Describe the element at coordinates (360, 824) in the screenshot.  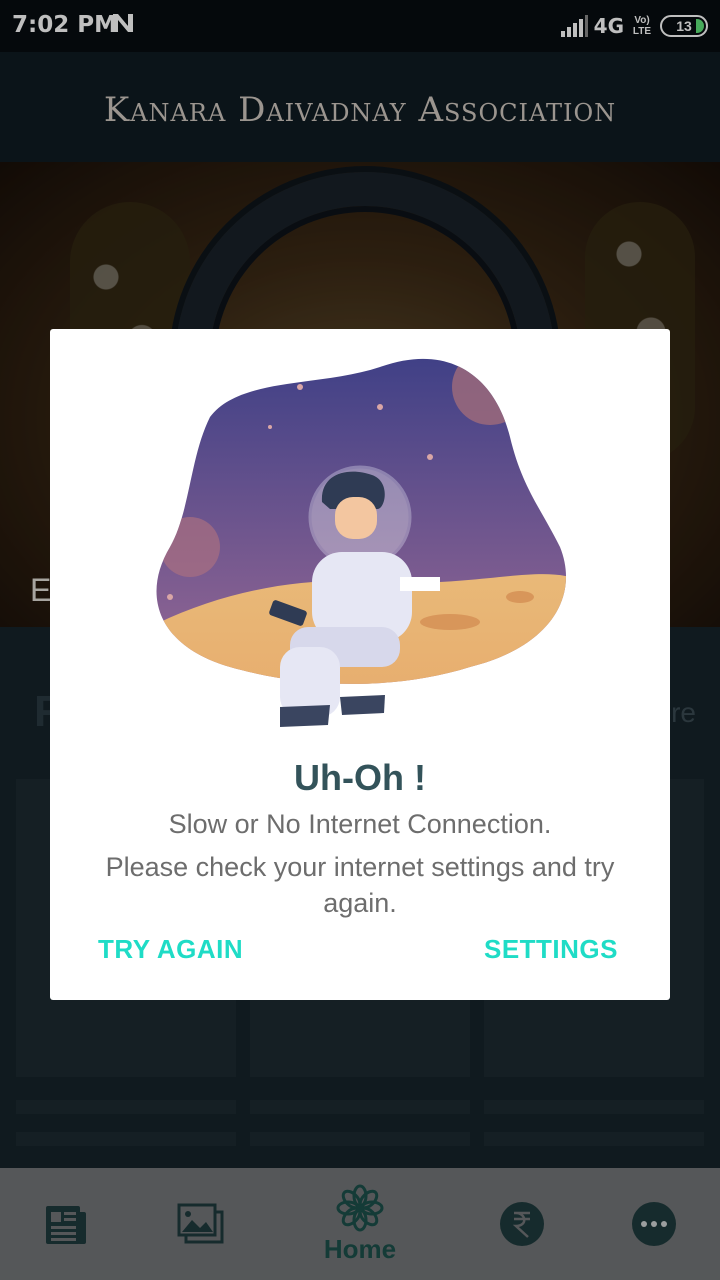
I see `dialog-message: Slow or No Internet Connection.` at that location.